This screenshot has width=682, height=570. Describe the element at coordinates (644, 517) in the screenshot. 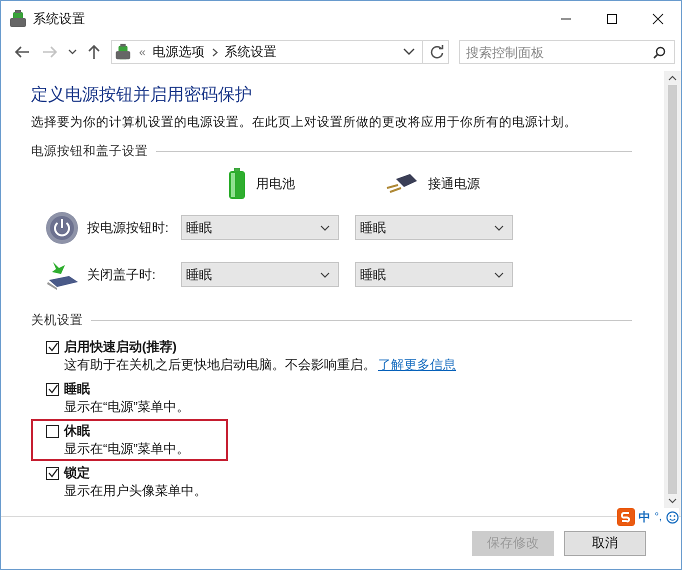

I see `ime-mode: 中` at that location.